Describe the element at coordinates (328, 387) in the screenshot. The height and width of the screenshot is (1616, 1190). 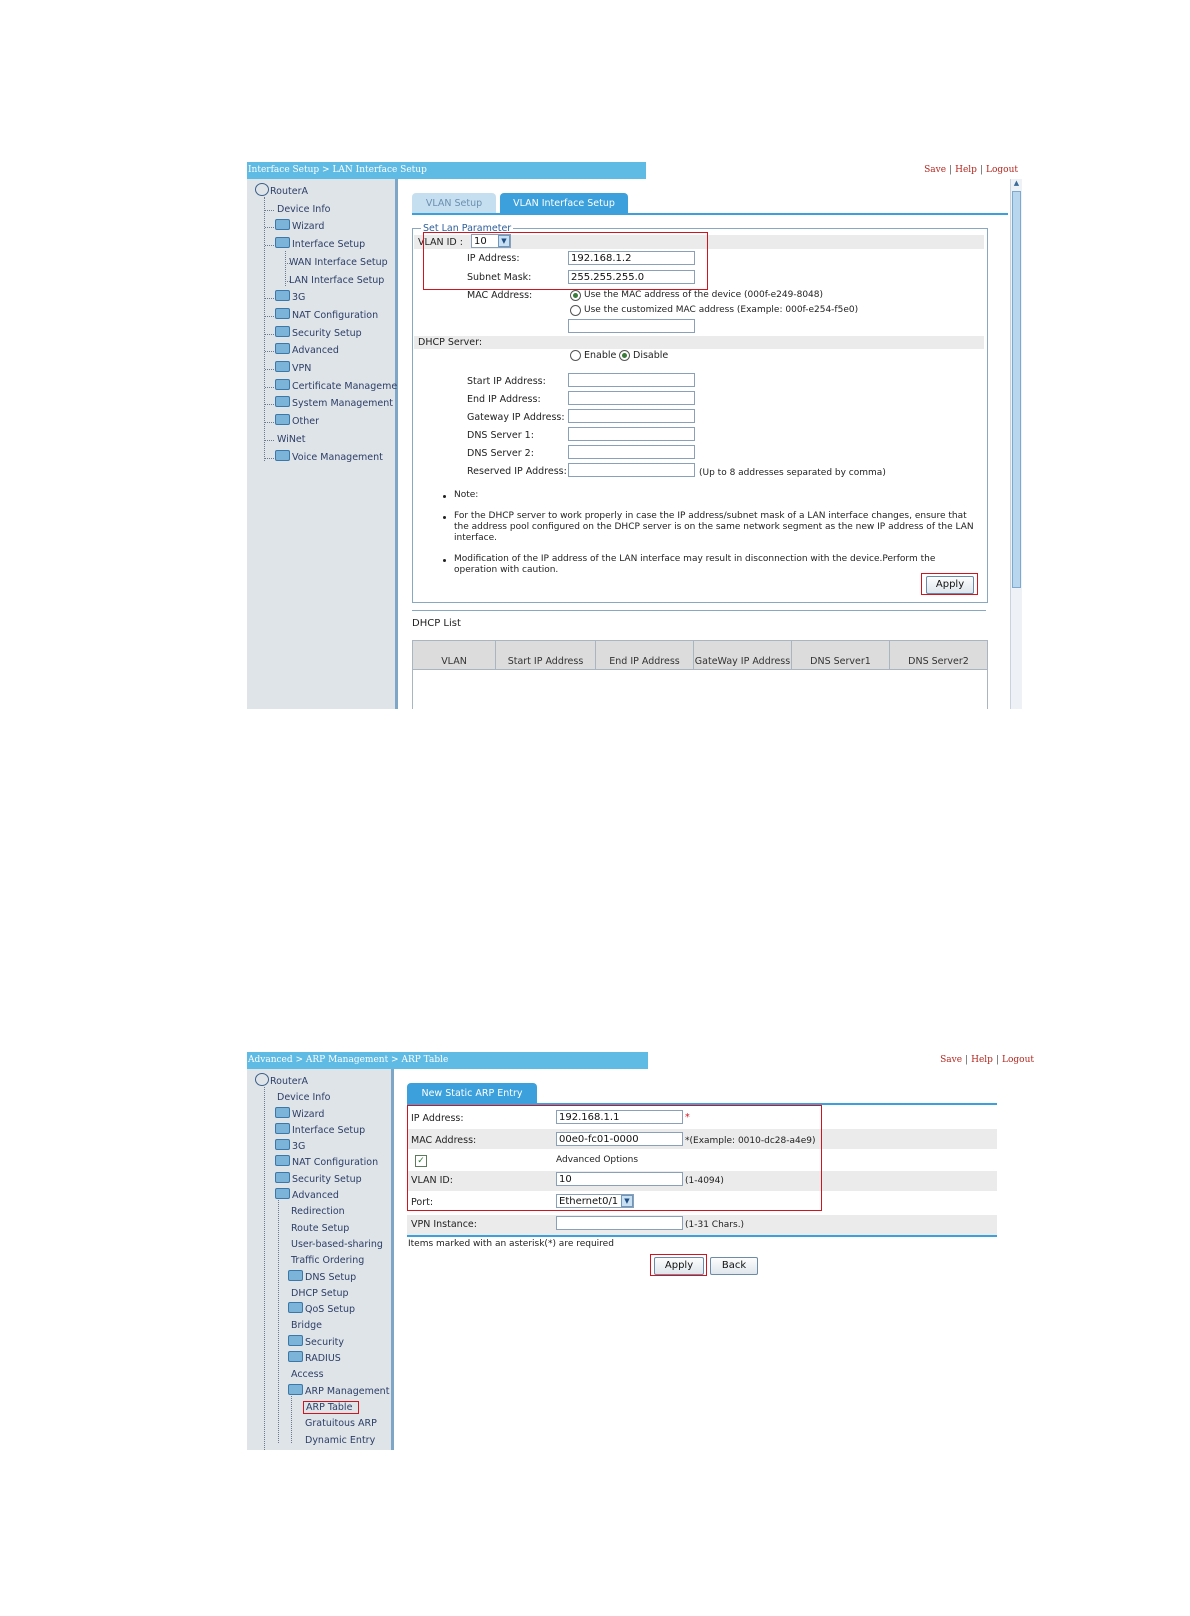
I see `tree-item-certificate-management: Certificate Managemer` at that location.